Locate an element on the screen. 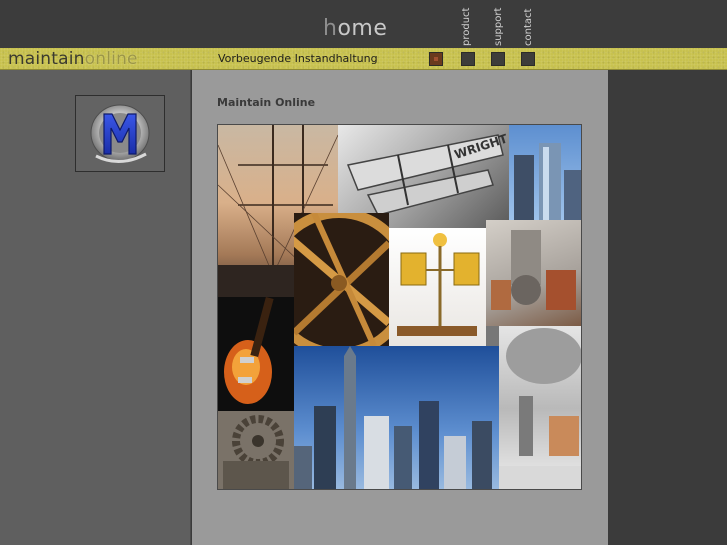 The image size is (727, 545). nav-square-contact is located at coordinates (528, 59).